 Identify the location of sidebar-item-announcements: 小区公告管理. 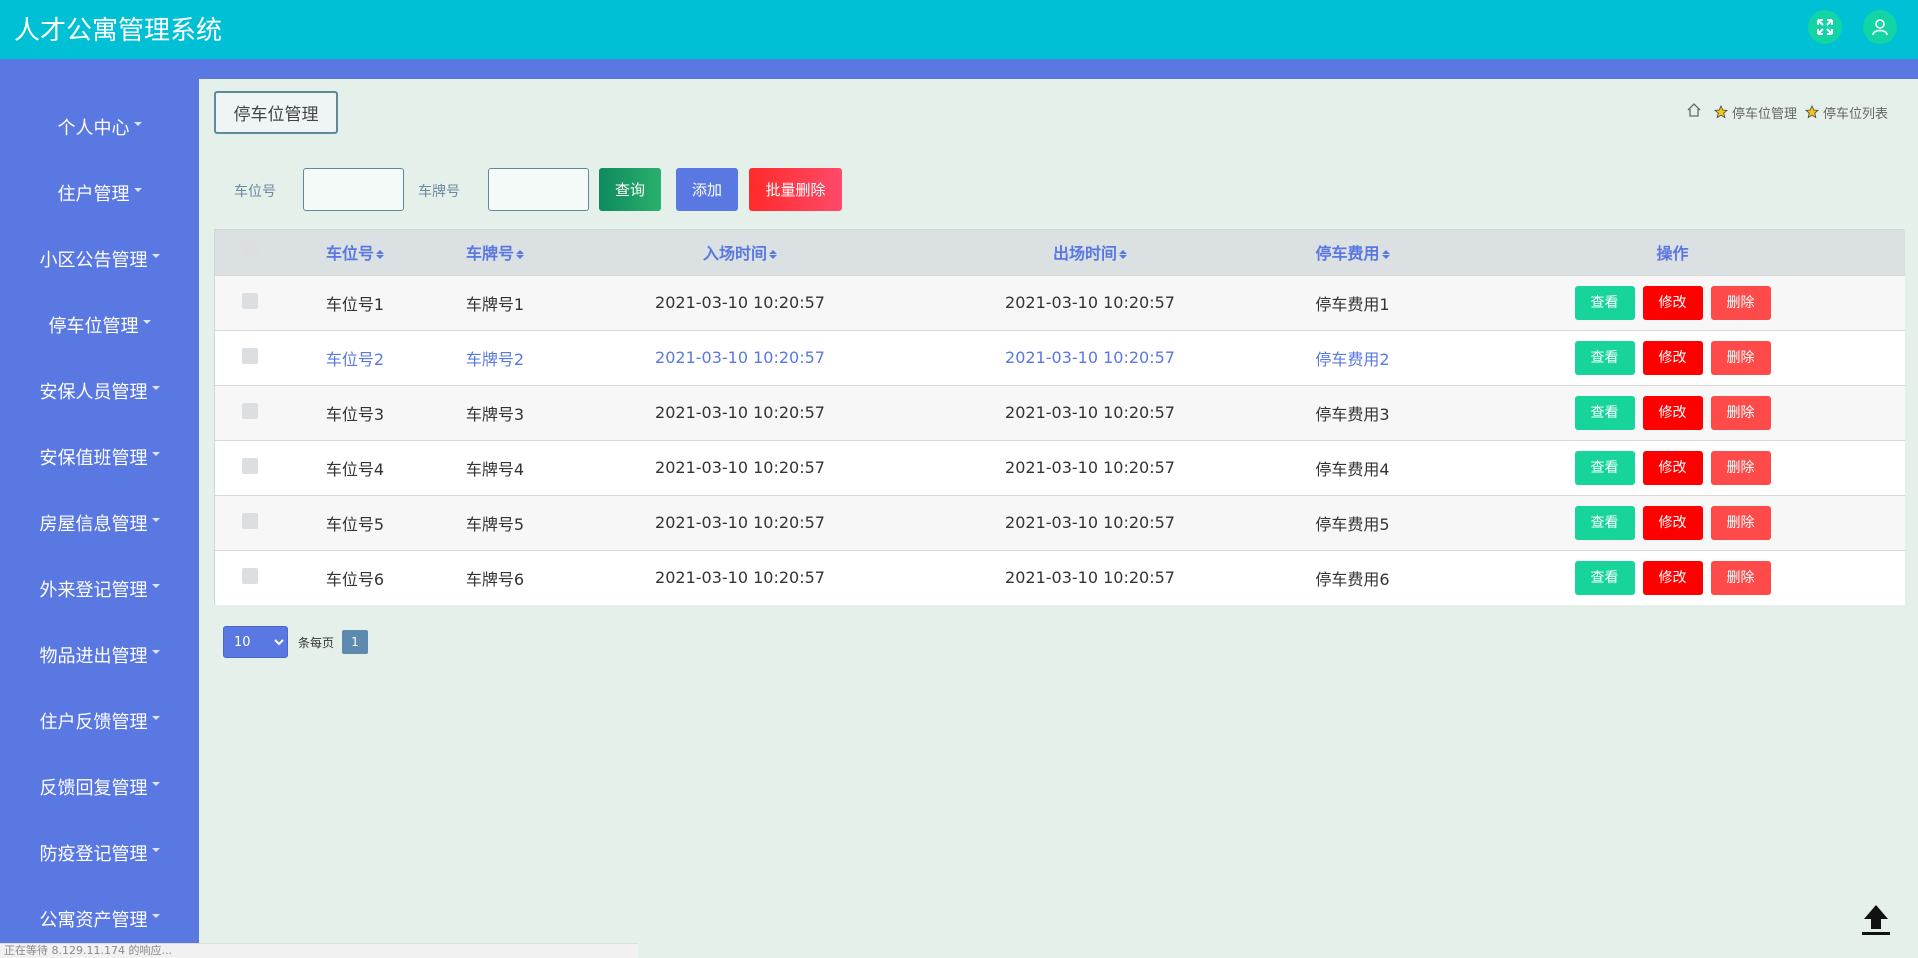
(99, 259).